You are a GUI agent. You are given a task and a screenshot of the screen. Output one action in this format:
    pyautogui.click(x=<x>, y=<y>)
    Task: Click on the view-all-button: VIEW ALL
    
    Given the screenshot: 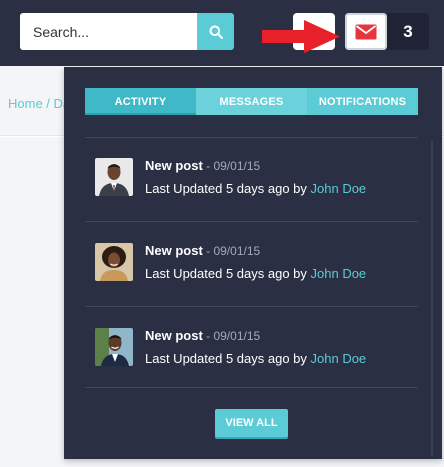 What is the action you would take?
    pyautogui.click(x=251, y=423)
    